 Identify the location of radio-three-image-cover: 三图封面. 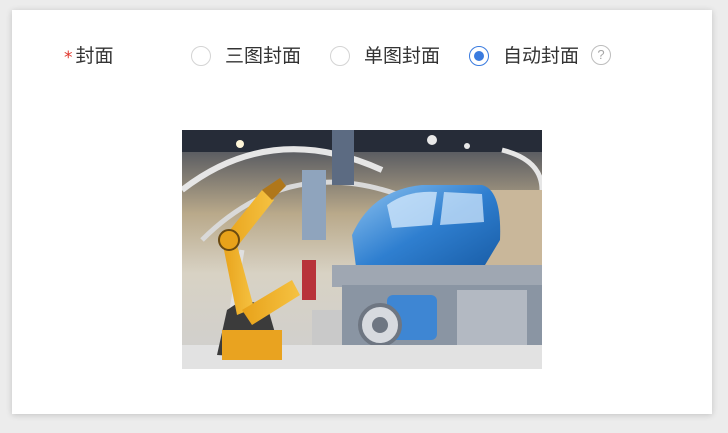
(246, 56).